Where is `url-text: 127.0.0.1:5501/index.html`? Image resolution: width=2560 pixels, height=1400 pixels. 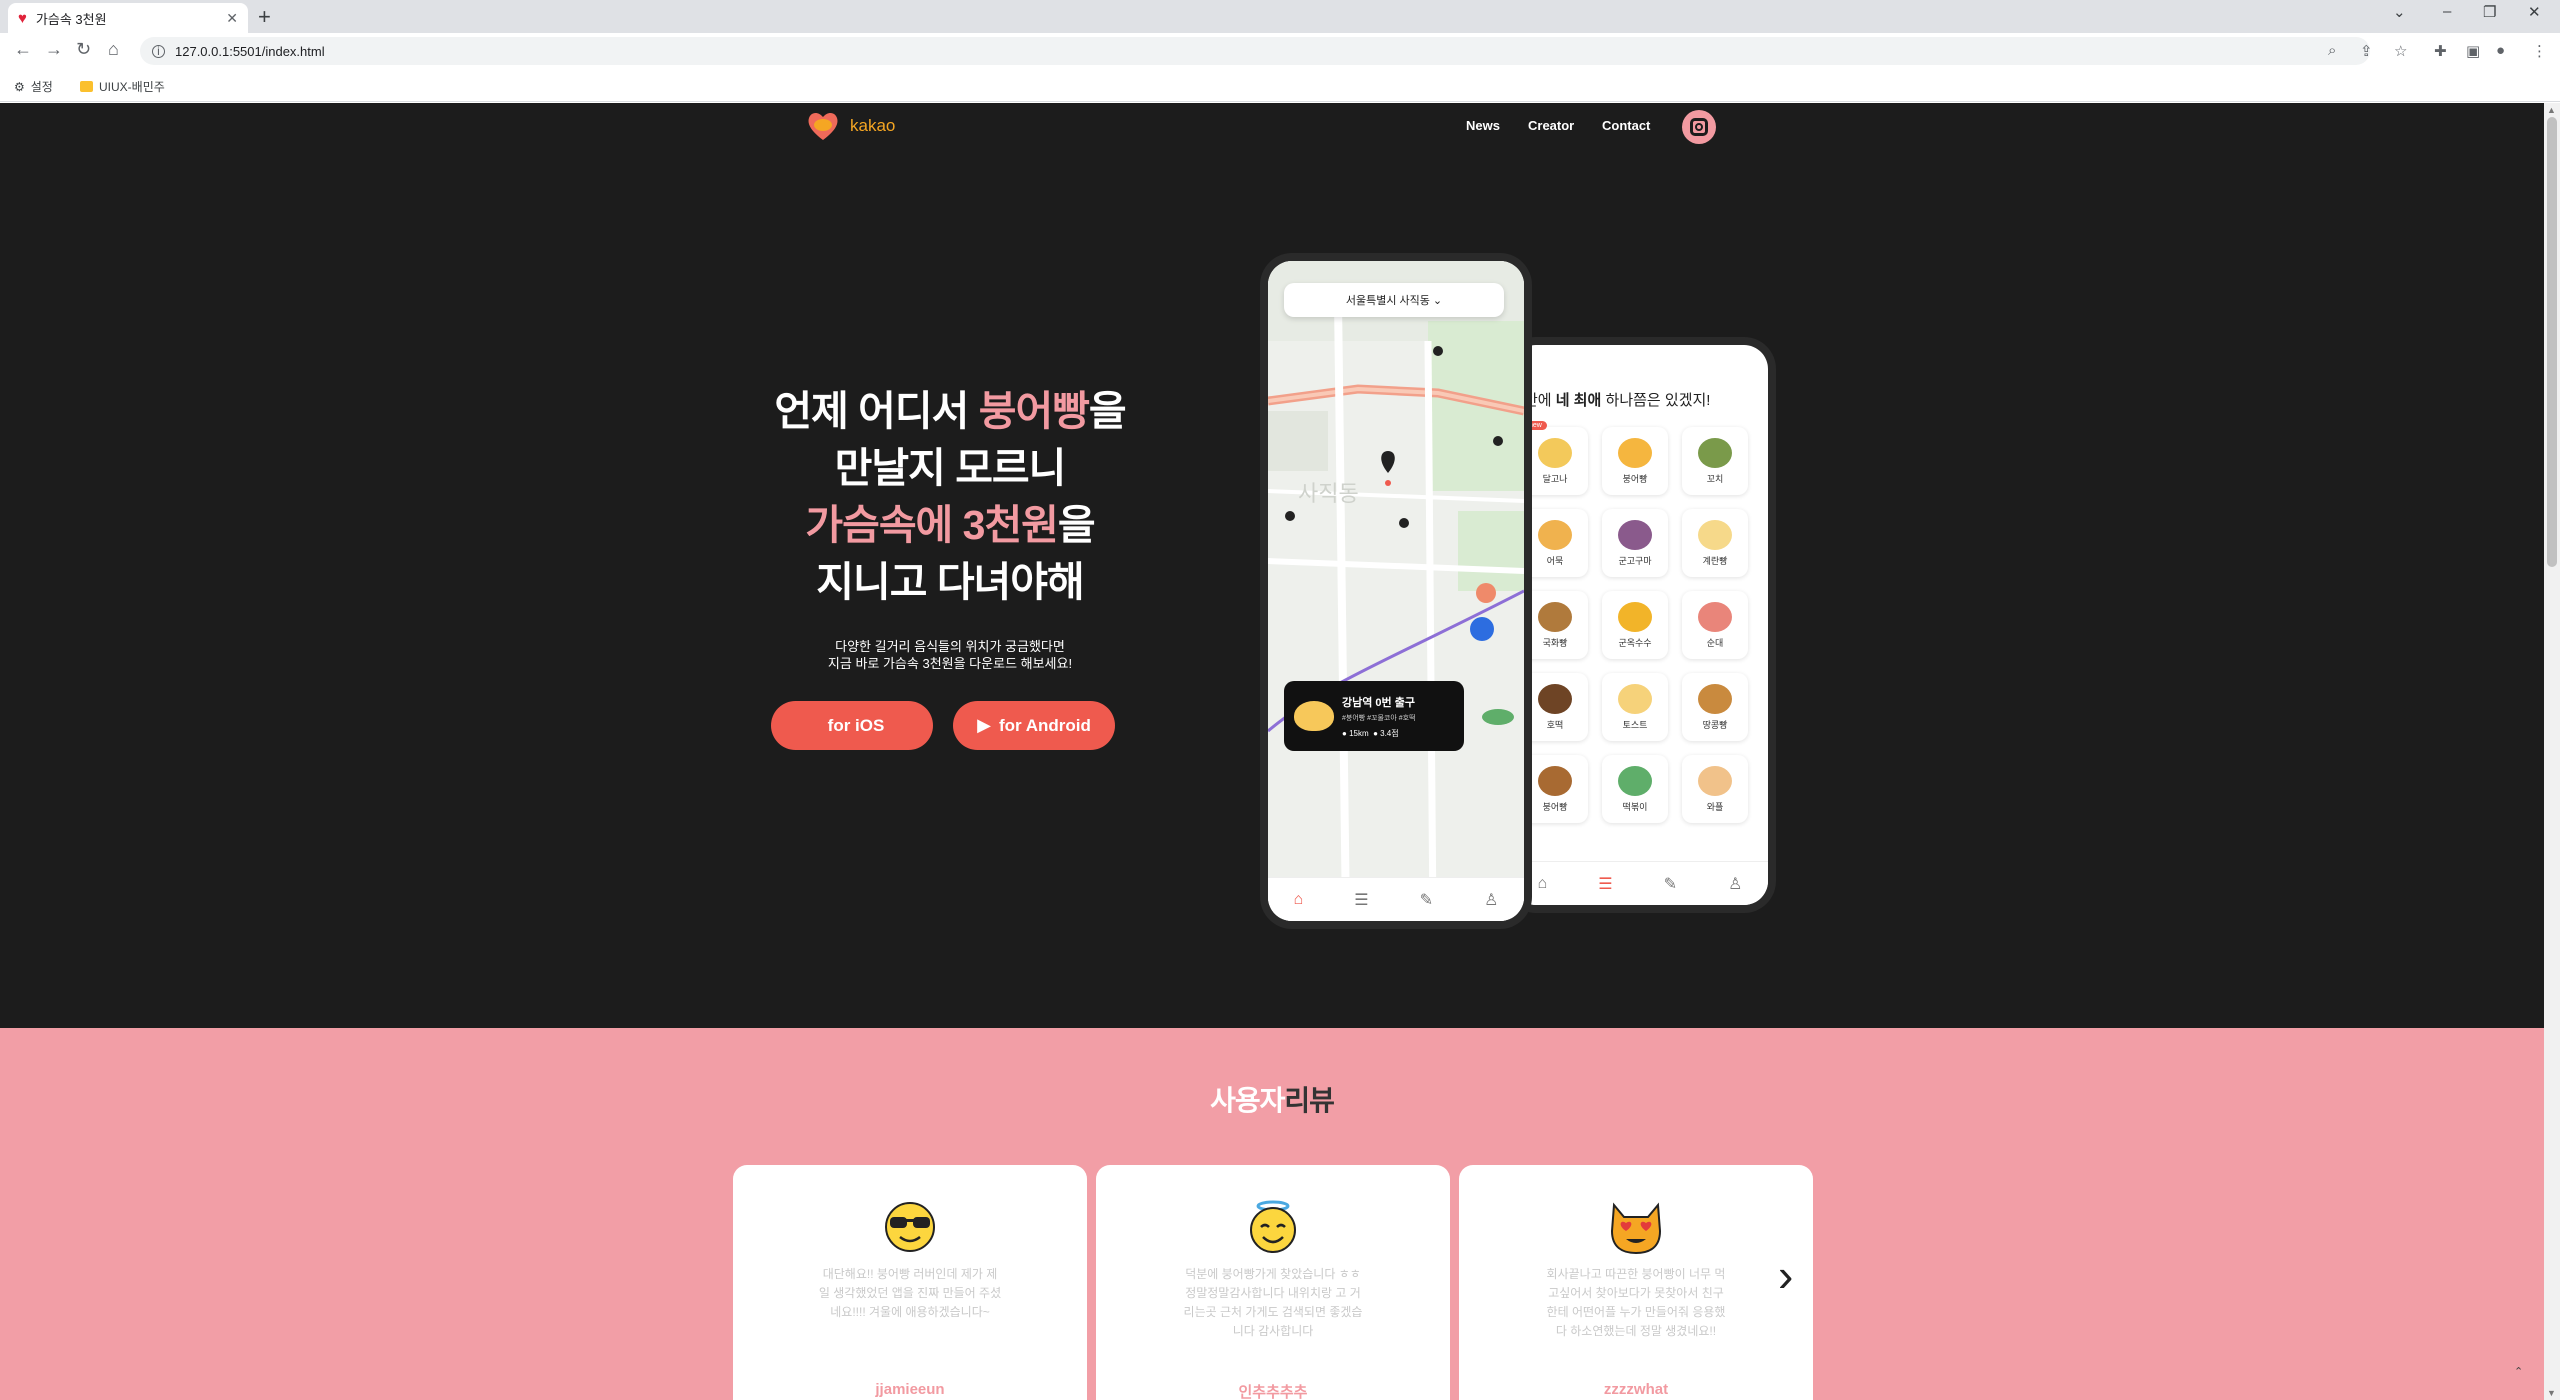 url-text: 127.0.0.1:5501/index.html is located at coordinates (250, 51).